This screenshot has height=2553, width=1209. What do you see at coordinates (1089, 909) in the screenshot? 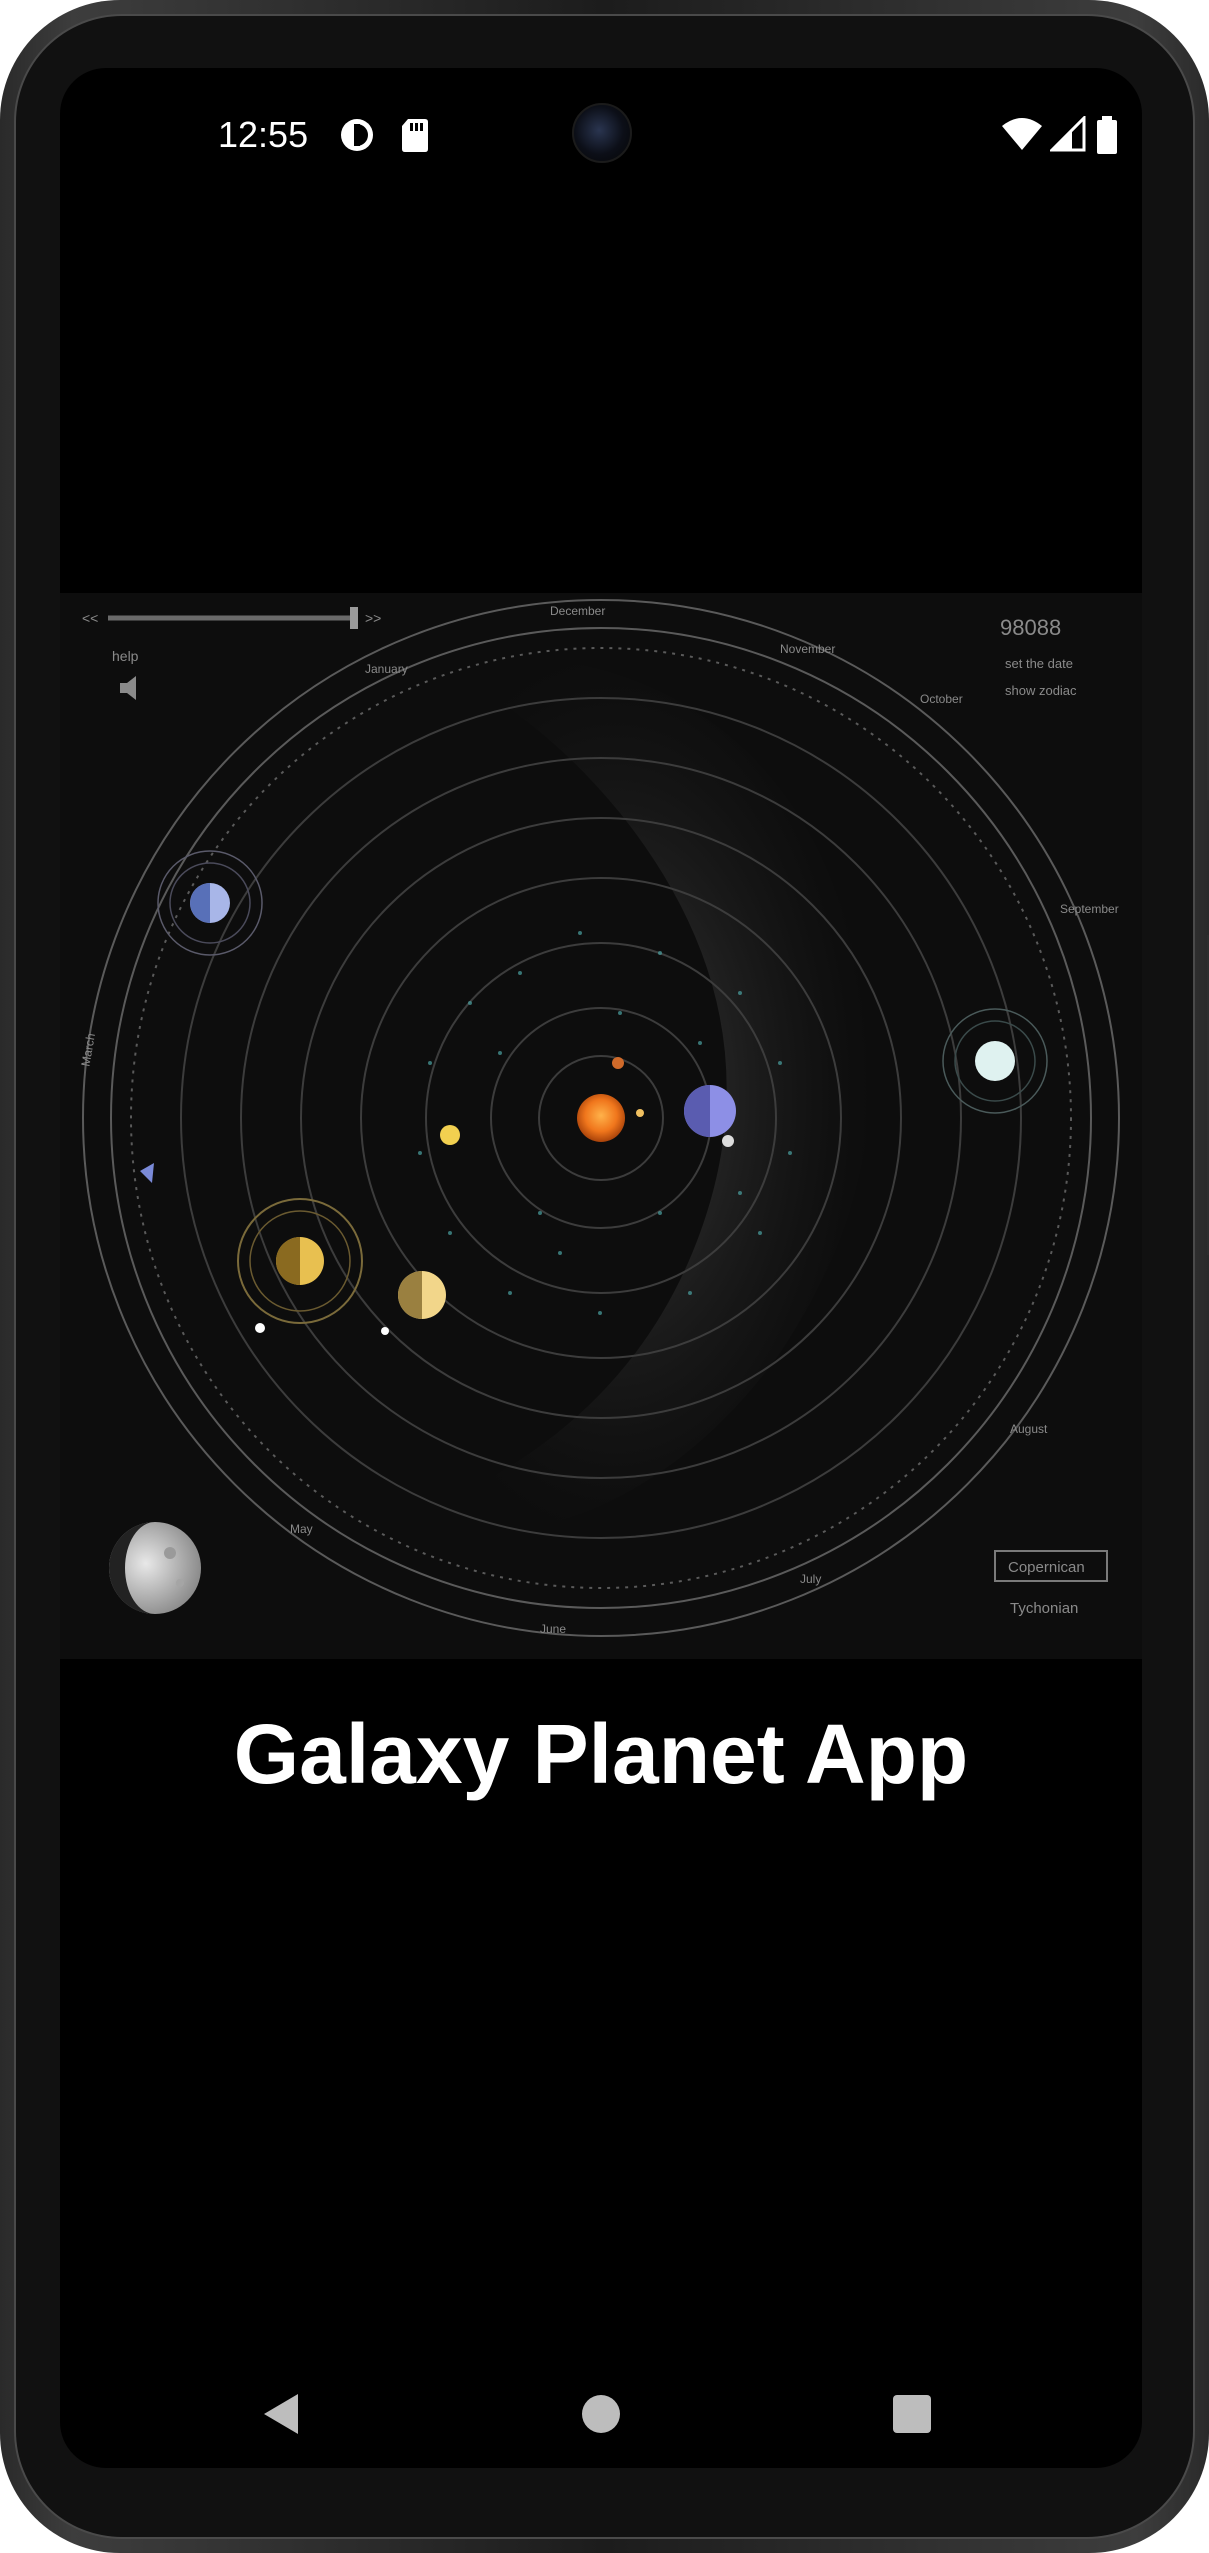
I see `month-label: September` at bounding box center [1089, 909].